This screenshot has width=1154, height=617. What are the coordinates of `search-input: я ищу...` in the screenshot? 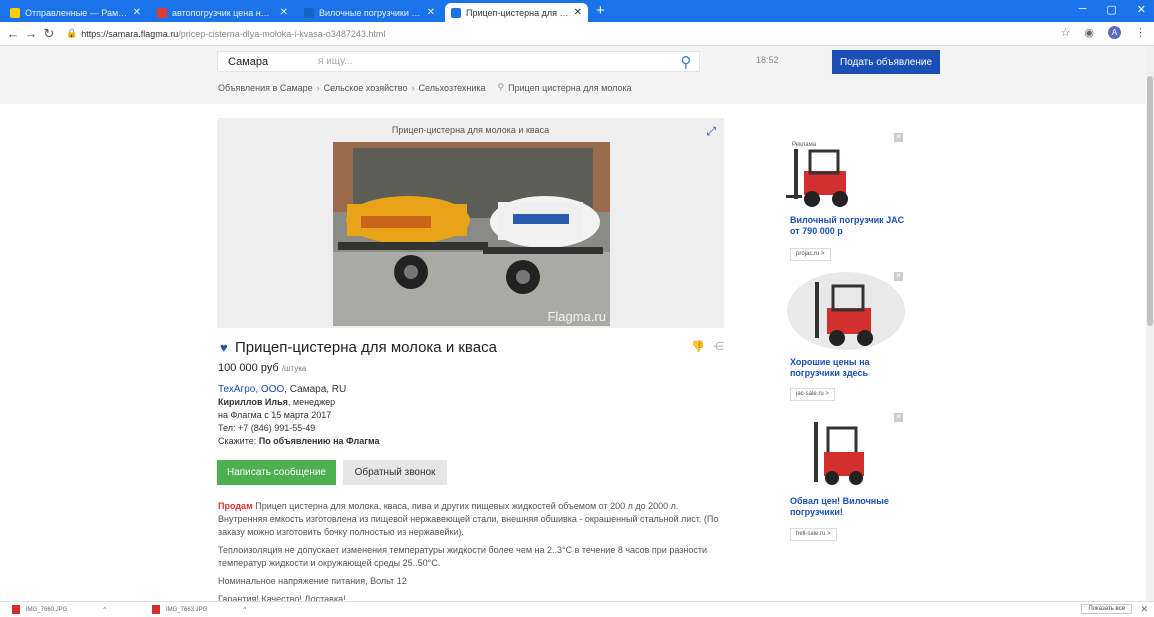 It's located at (495, 61).